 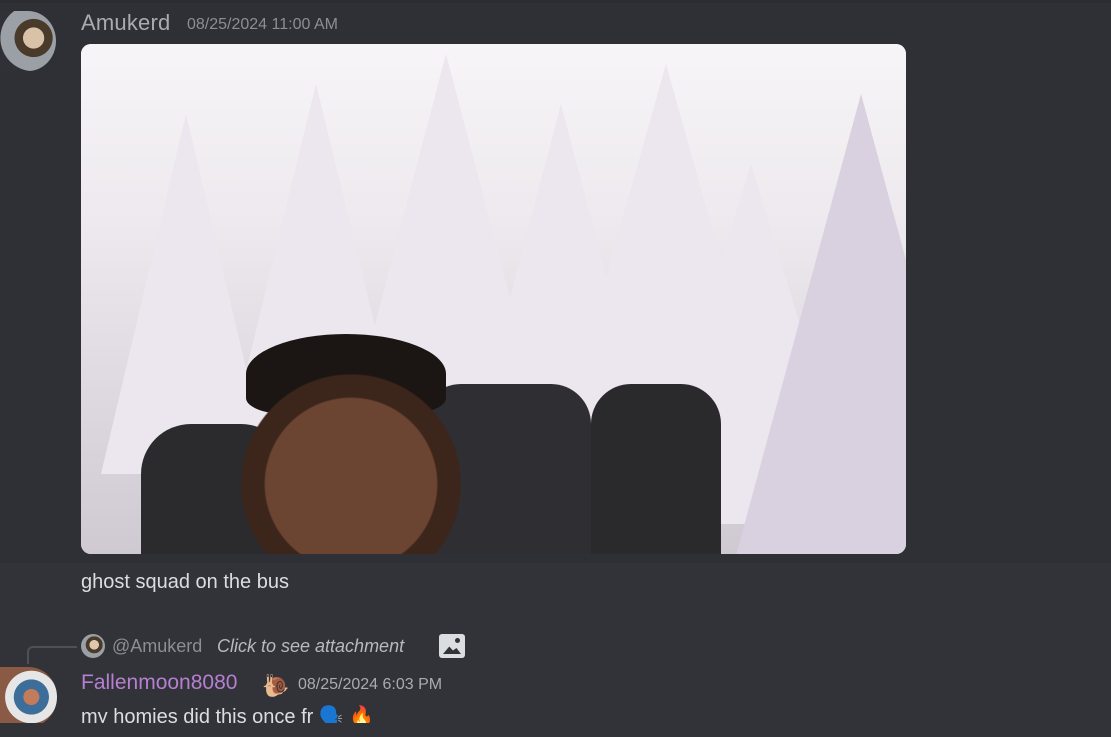 I want to click on author-fallenmoon8080: Fallenmoon8080, so click(x=159, y=683).